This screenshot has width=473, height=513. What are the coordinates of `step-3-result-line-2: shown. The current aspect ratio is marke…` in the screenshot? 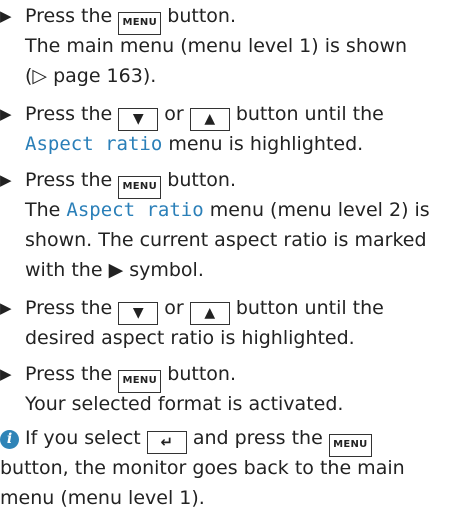 It's located at (226, 240).